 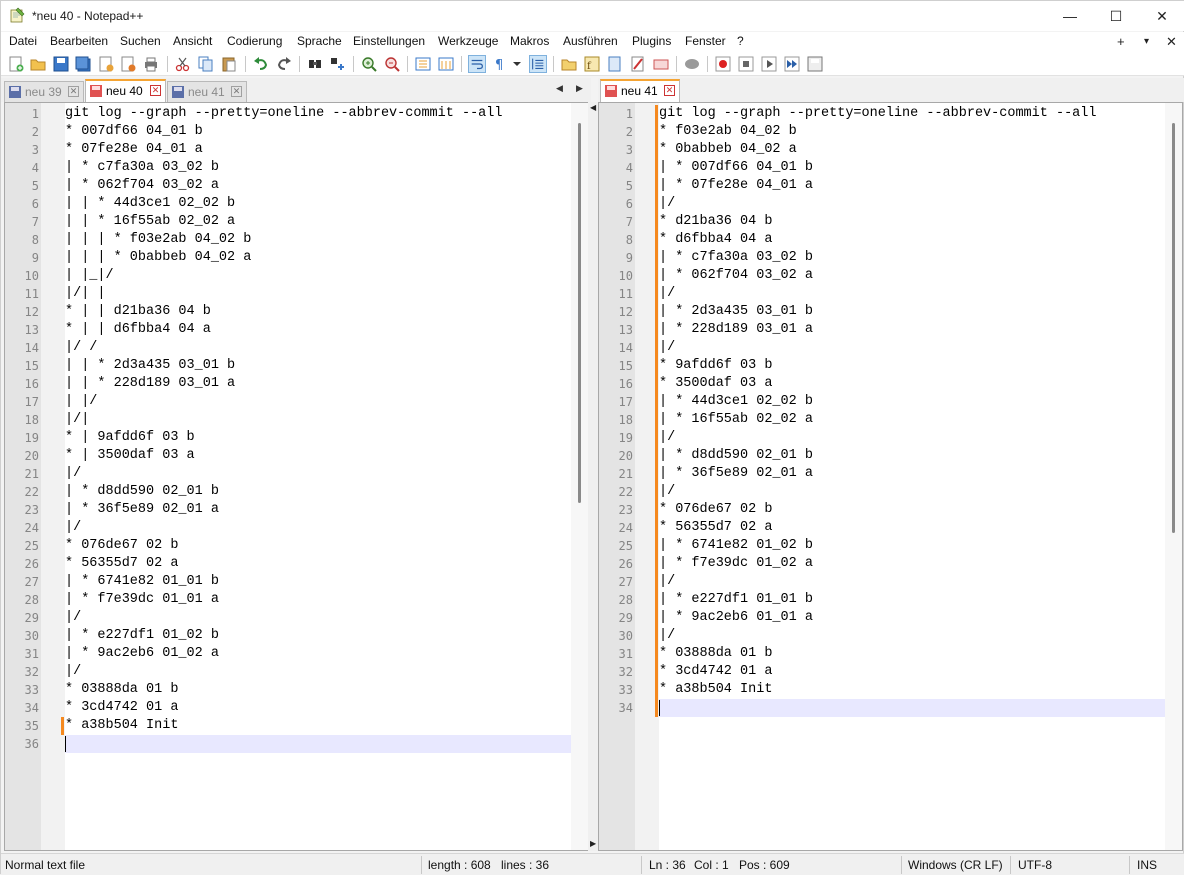 I want to click on line-number: 7, so click(x=629, y=222).